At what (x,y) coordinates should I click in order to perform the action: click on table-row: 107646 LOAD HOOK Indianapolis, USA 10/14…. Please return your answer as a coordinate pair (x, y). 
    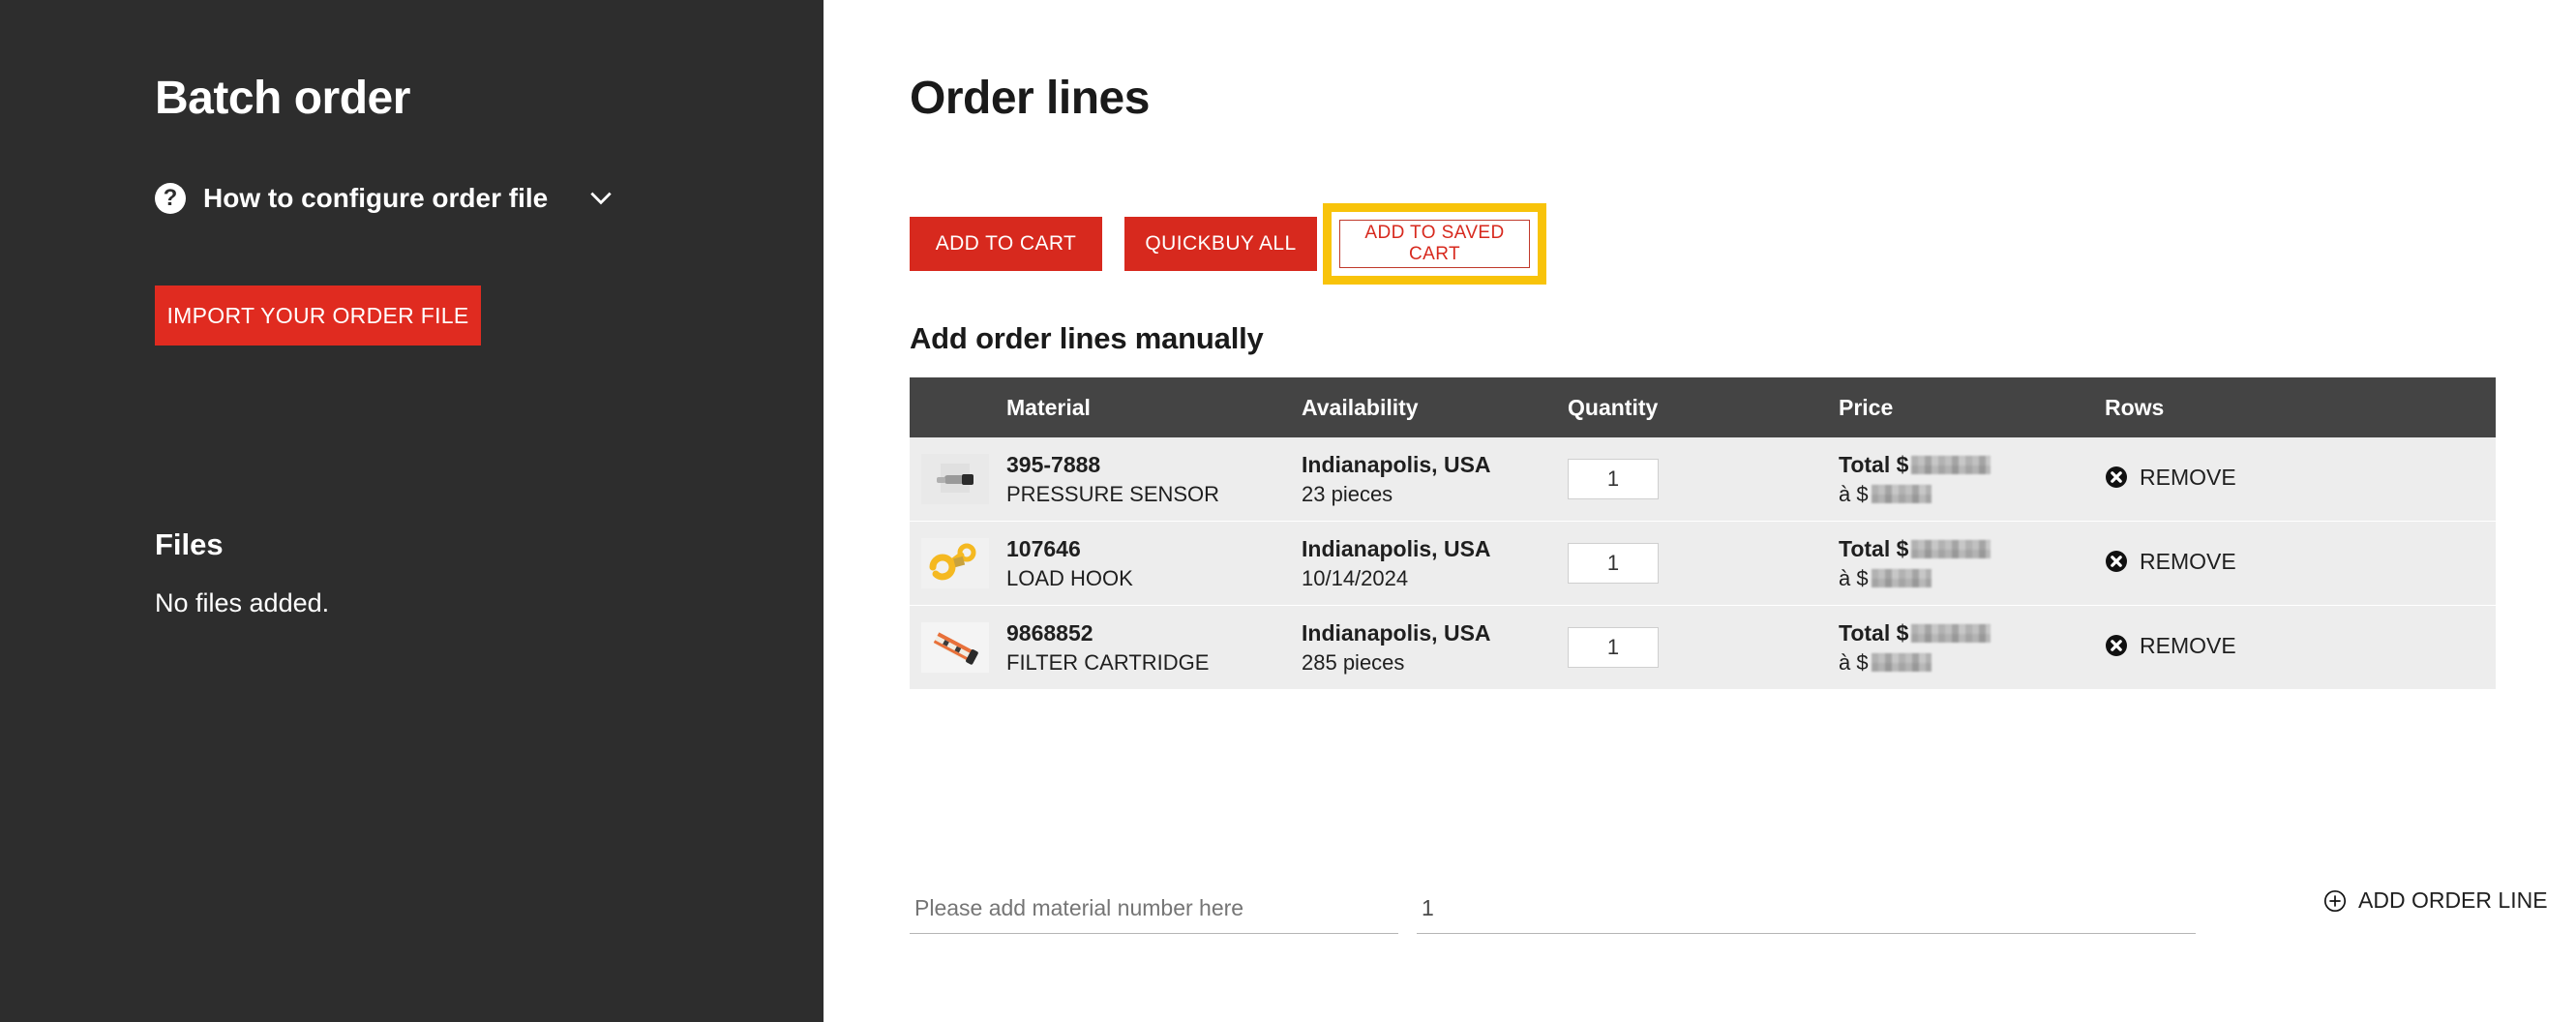
    Looking at the image, I should click on (1703, 563).